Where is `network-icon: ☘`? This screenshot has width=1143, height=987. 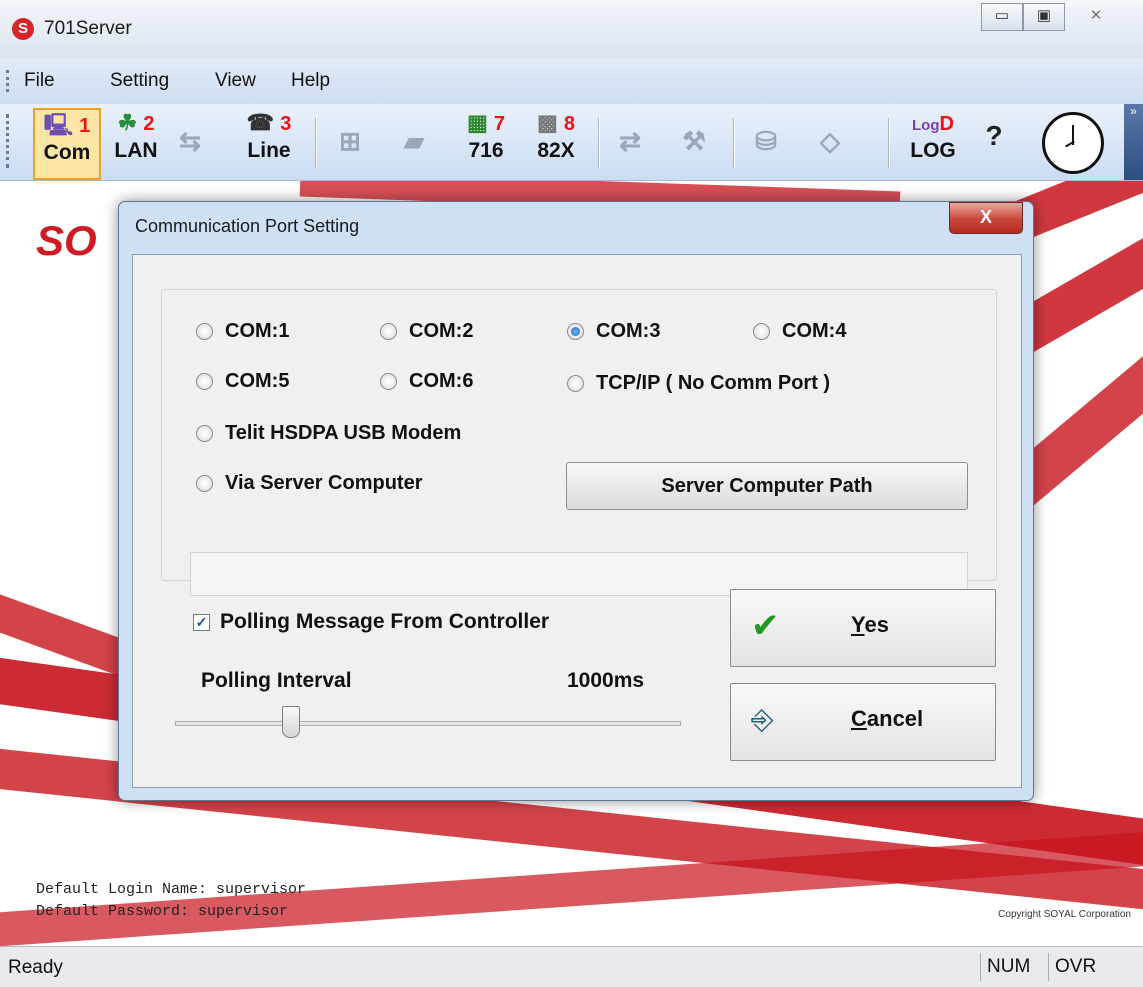
network-icon: ☘ is located at coordinates (127, 122).